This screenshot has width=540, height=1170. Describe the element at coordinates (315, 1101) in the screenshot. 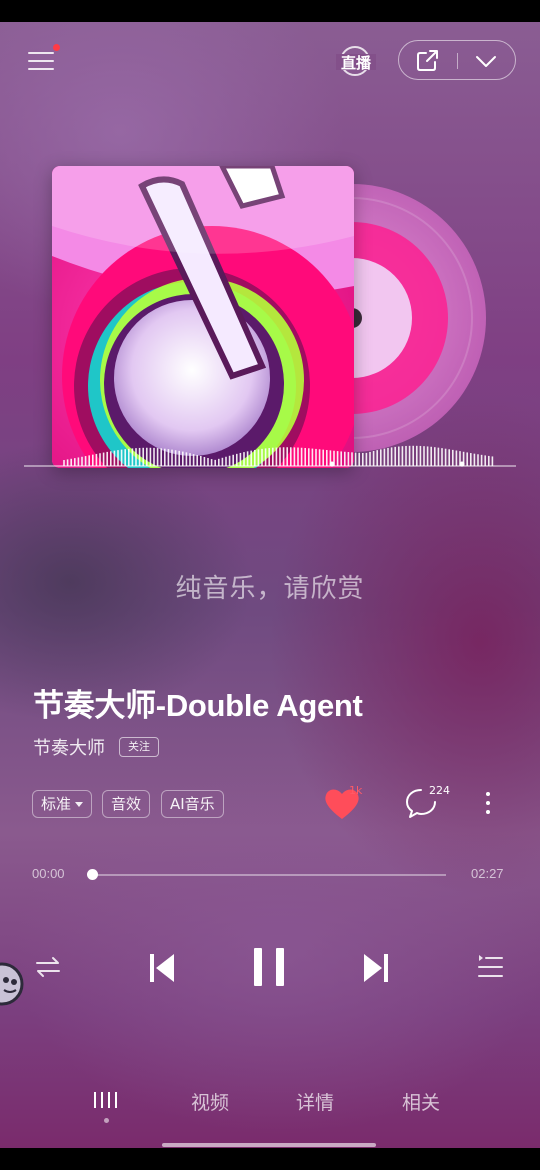

I see `tab-details: 详情` at that location.